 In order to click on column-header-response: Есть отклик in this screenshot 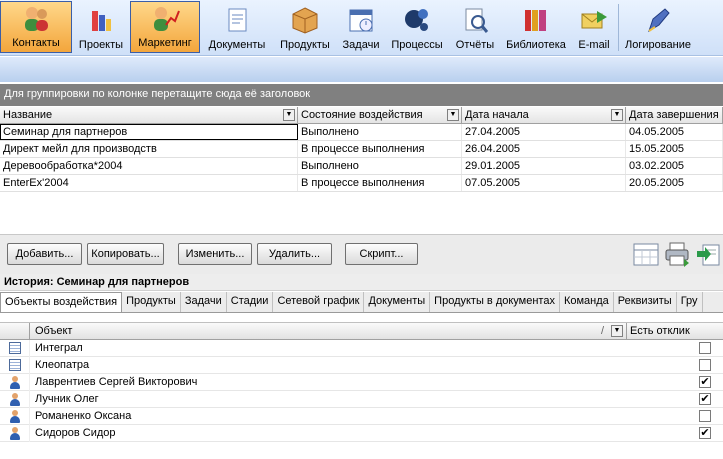, I will do `click(675, 331)`.